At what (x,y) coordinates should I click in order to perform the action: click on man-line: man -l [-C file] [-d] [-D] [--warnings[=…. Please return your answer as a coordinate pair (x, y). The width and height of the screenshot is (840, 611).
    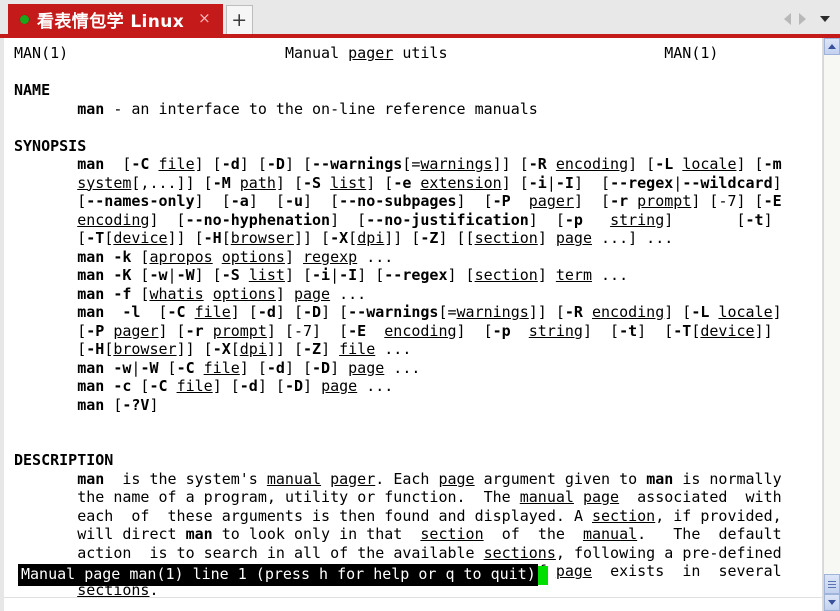
    Looking at the image, I should click on (429, 312).